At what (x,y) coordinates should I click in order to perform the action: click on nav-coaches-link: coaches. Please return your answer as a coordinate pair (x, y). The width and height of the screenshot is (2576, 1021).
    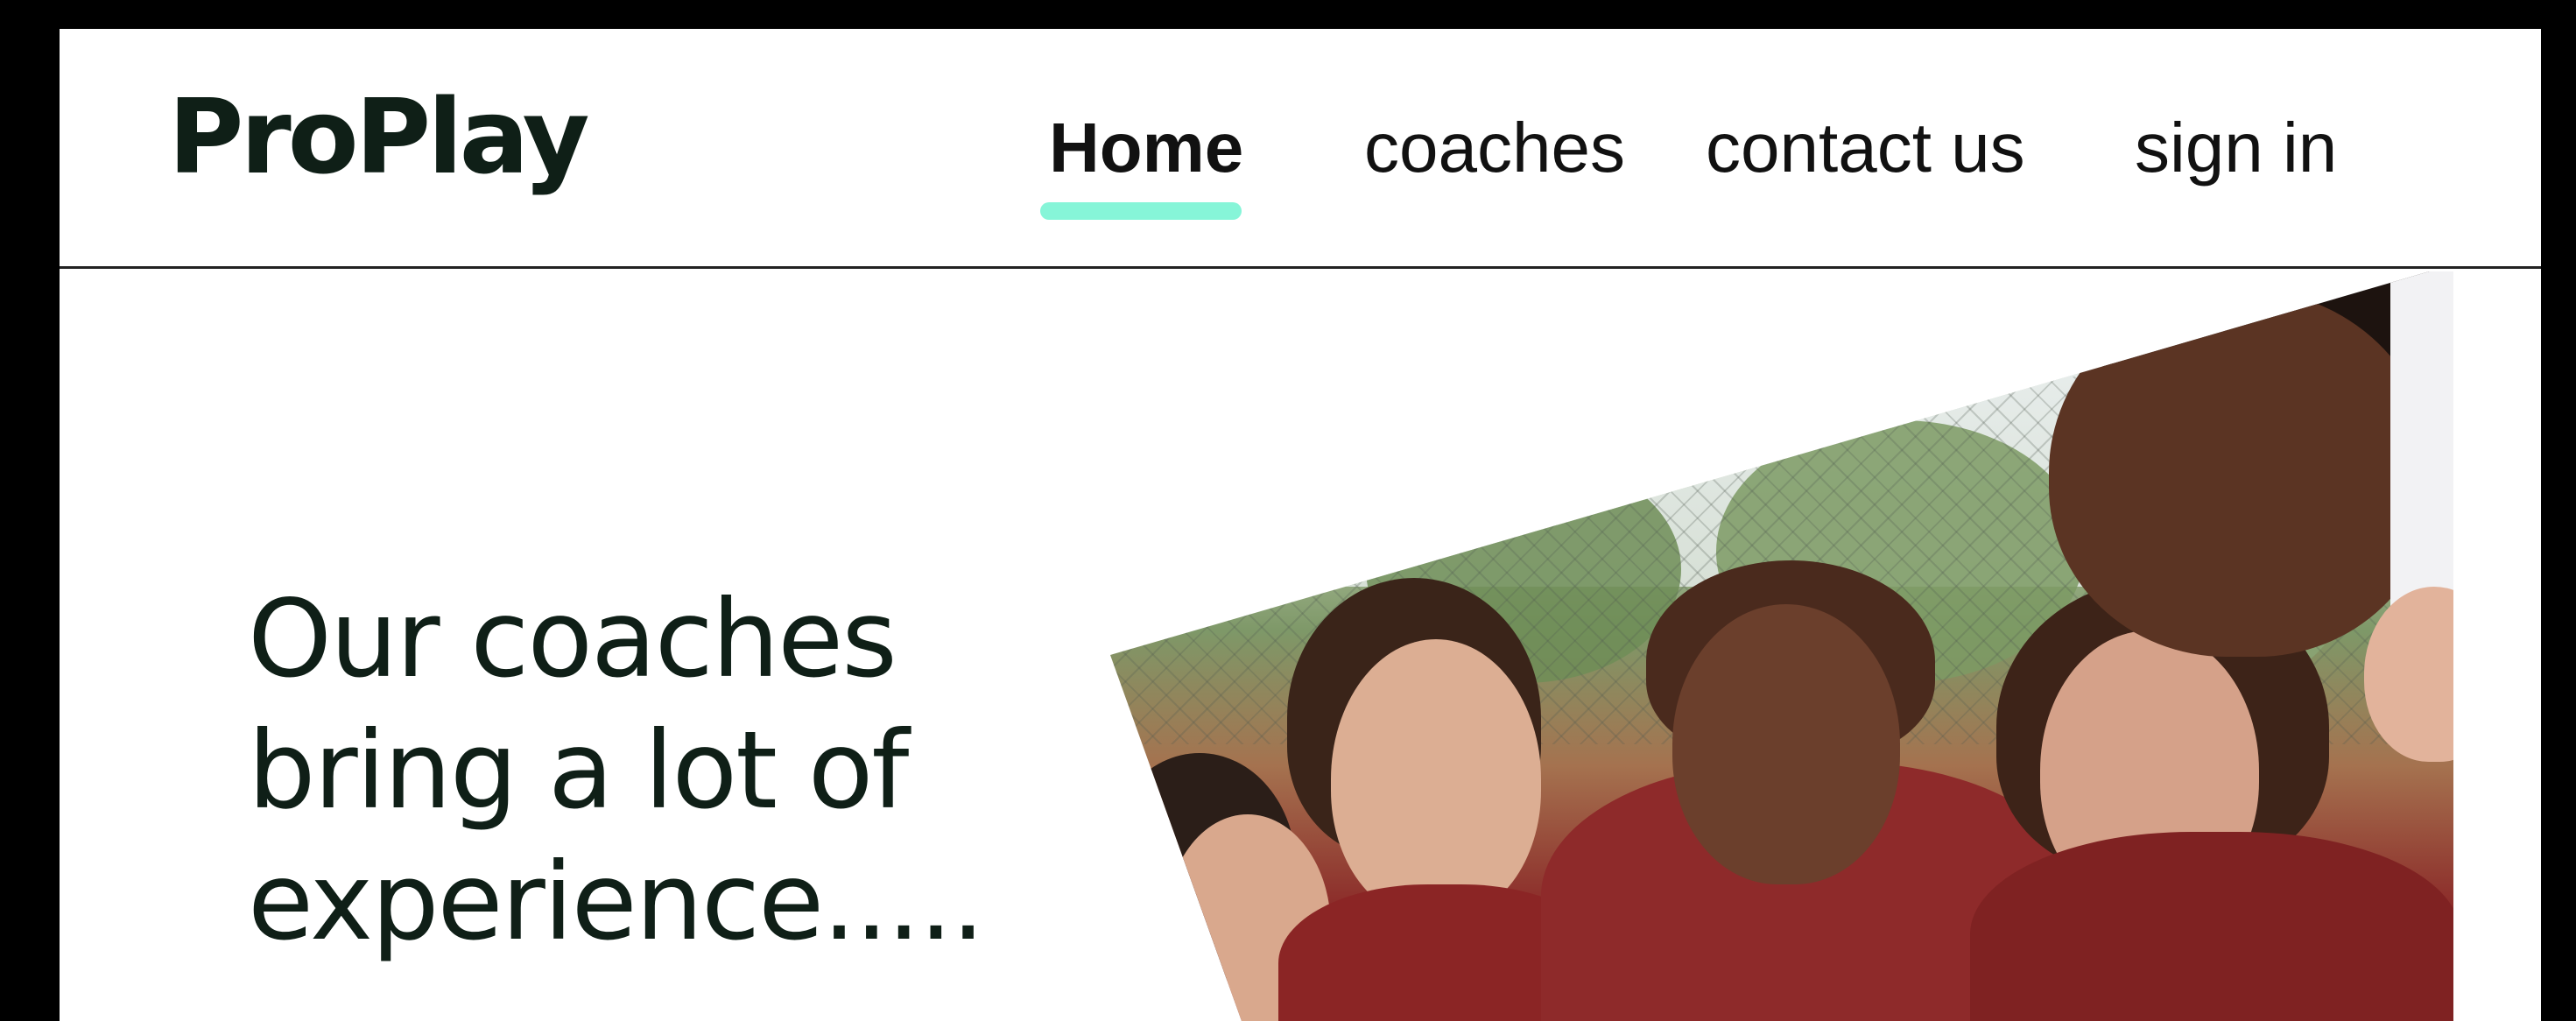
    Looking at the image, I should click on (1494, 148).